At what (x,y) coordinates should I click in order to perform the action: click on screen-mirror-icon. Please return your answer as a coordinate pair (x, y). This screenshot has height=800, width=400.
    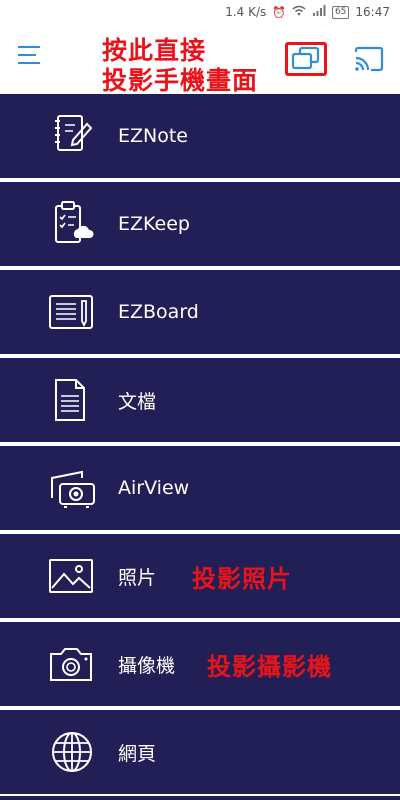
    Looking at the image, I should click on (305, 58).